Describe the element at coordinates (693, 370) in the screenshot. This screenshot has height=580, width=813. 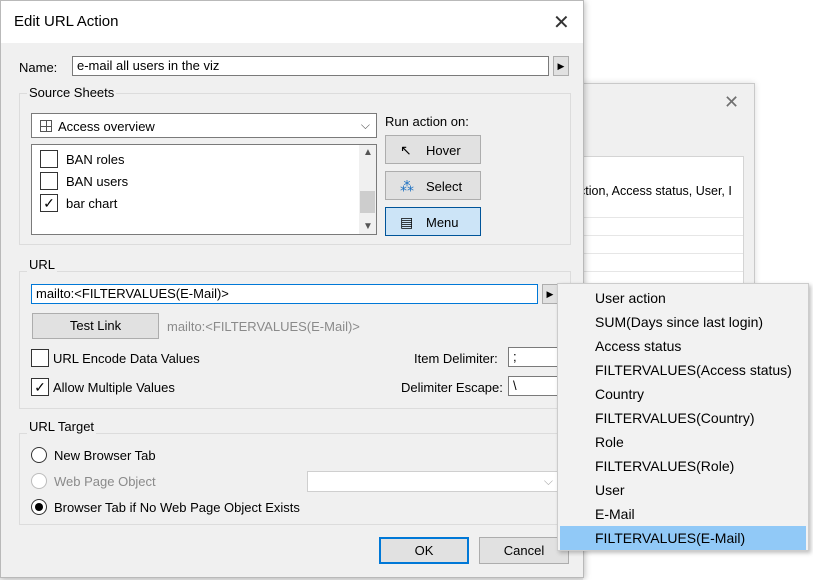
I see `menu-item-label: FILTERVALUES(Access status)` at that location.